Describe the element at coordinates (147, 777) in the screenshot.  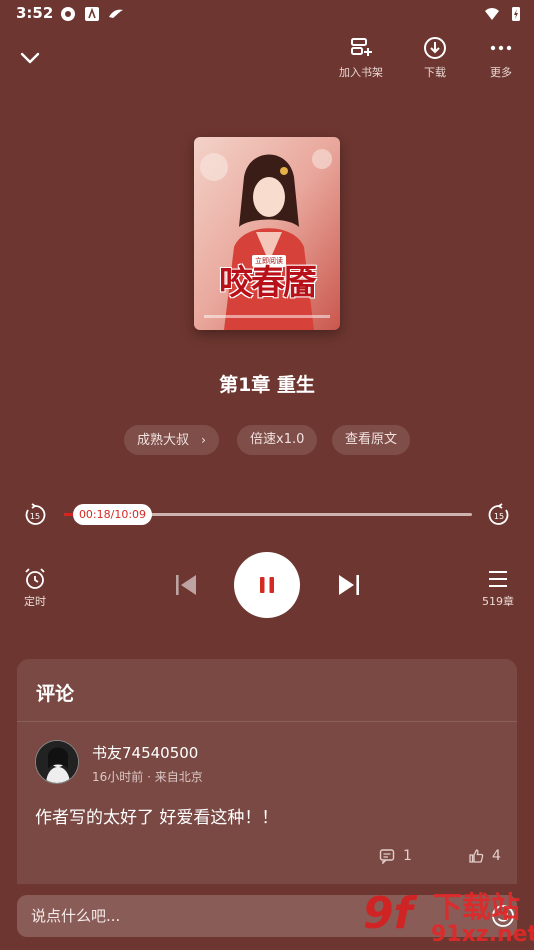
I see `comment-meta: 16小时前 · 来自北京` at that location.